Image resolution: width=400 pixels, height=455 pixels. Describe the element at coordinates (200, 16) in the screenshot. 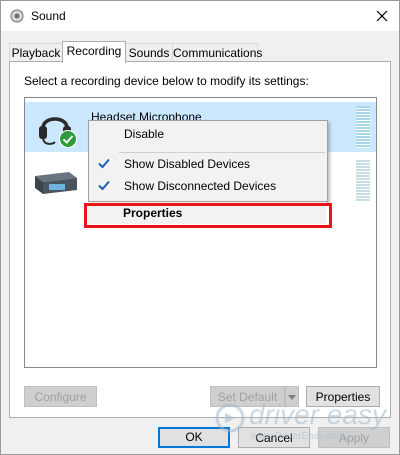

I see `title-bar: Sound` at that location.